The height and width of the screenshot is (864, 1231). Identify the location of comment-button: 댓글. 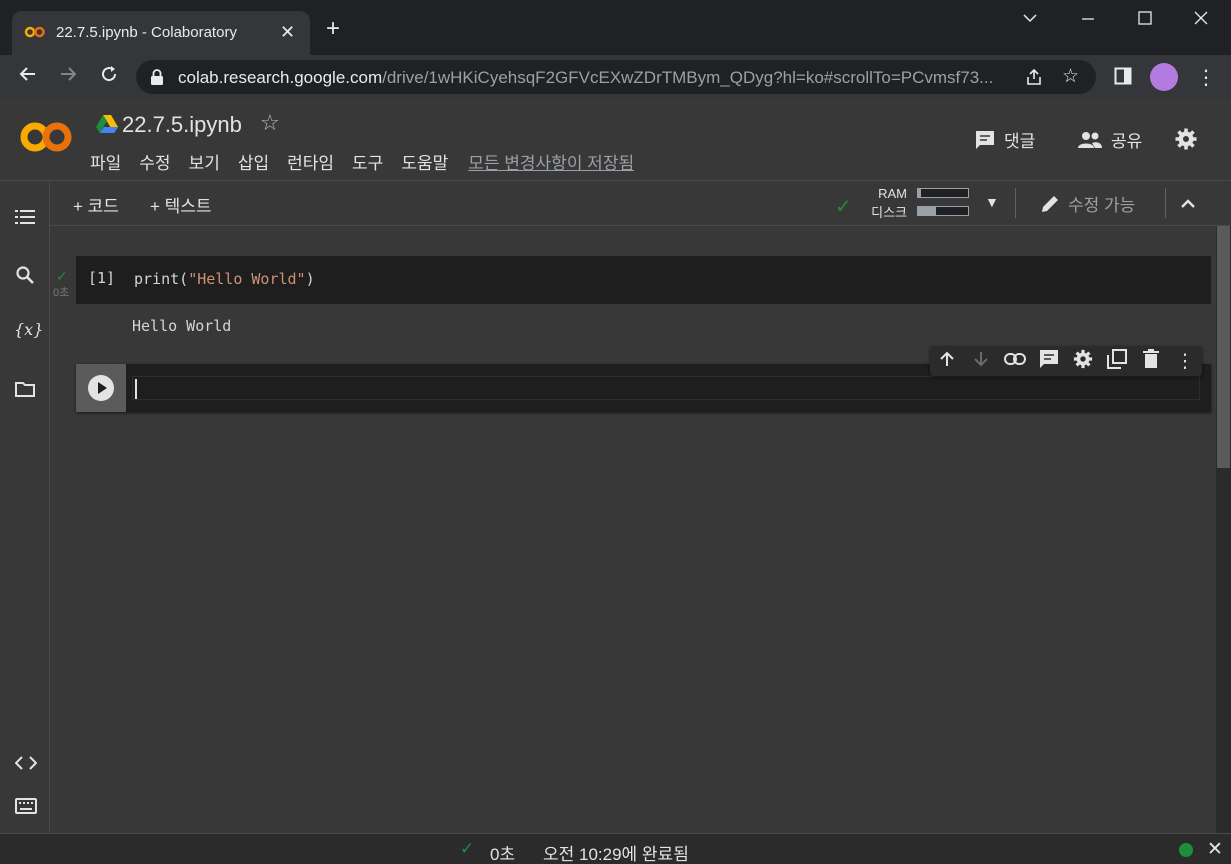
(1004, 139).